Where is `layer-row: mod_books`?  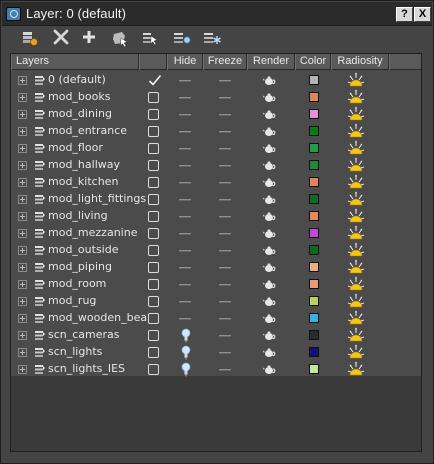 layer-row: mod_books is located at coordinates (201, 97).